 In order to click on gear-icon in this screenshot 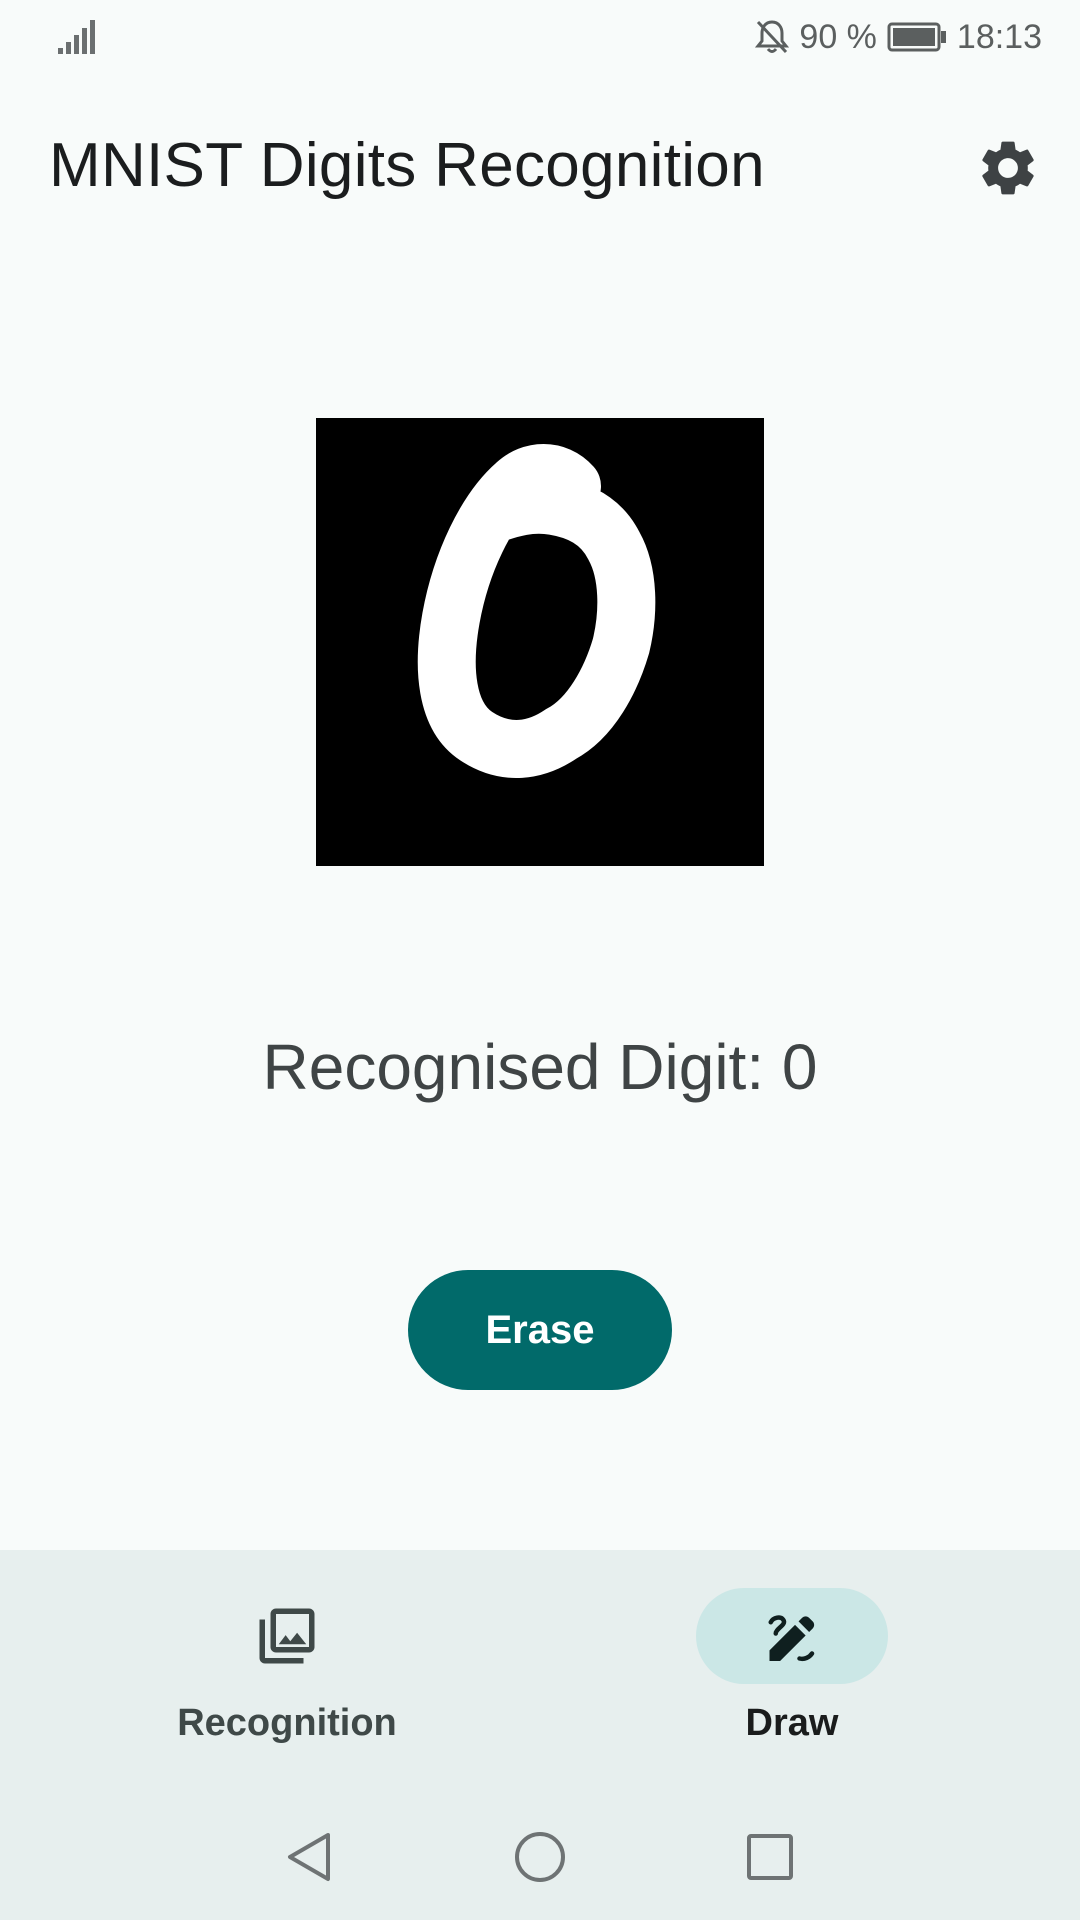, I will do `click(1008, 168)`.